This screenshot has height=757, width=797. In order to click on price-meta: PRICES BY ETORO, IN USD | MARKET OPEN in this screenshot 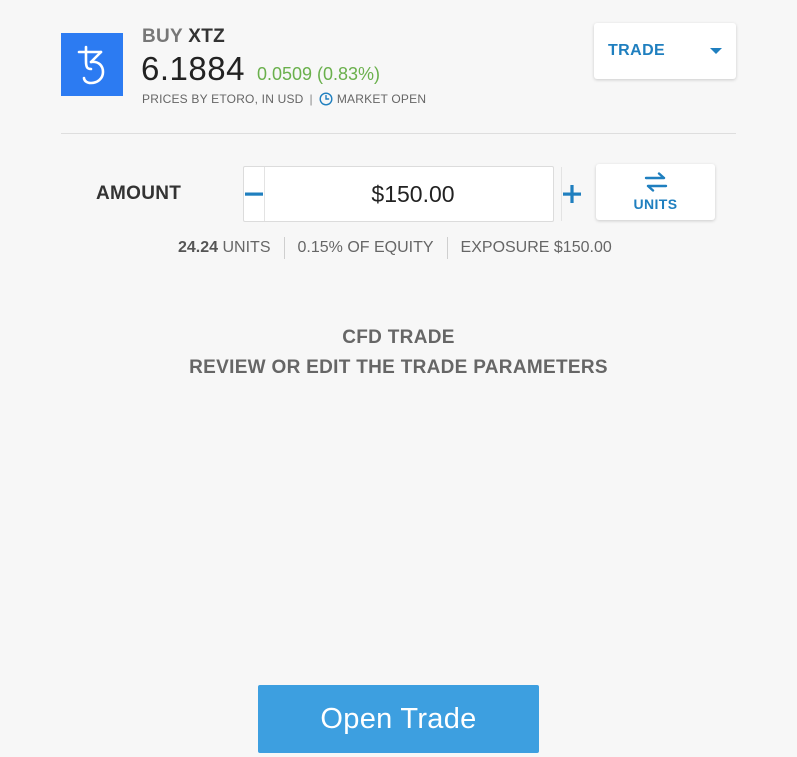, I will do `click(284, 99)`.